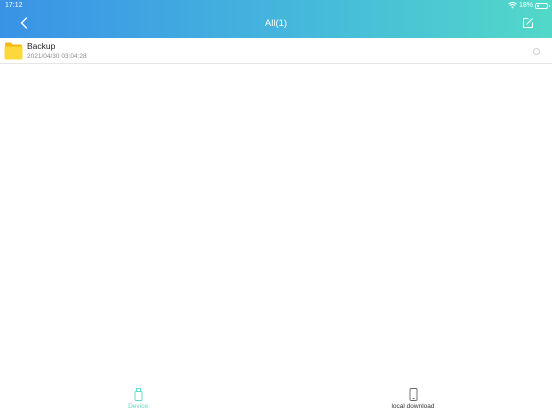  Describe the element at coordinates (41, 46) in the screenshot. I see `file-name: Backup` at that location.